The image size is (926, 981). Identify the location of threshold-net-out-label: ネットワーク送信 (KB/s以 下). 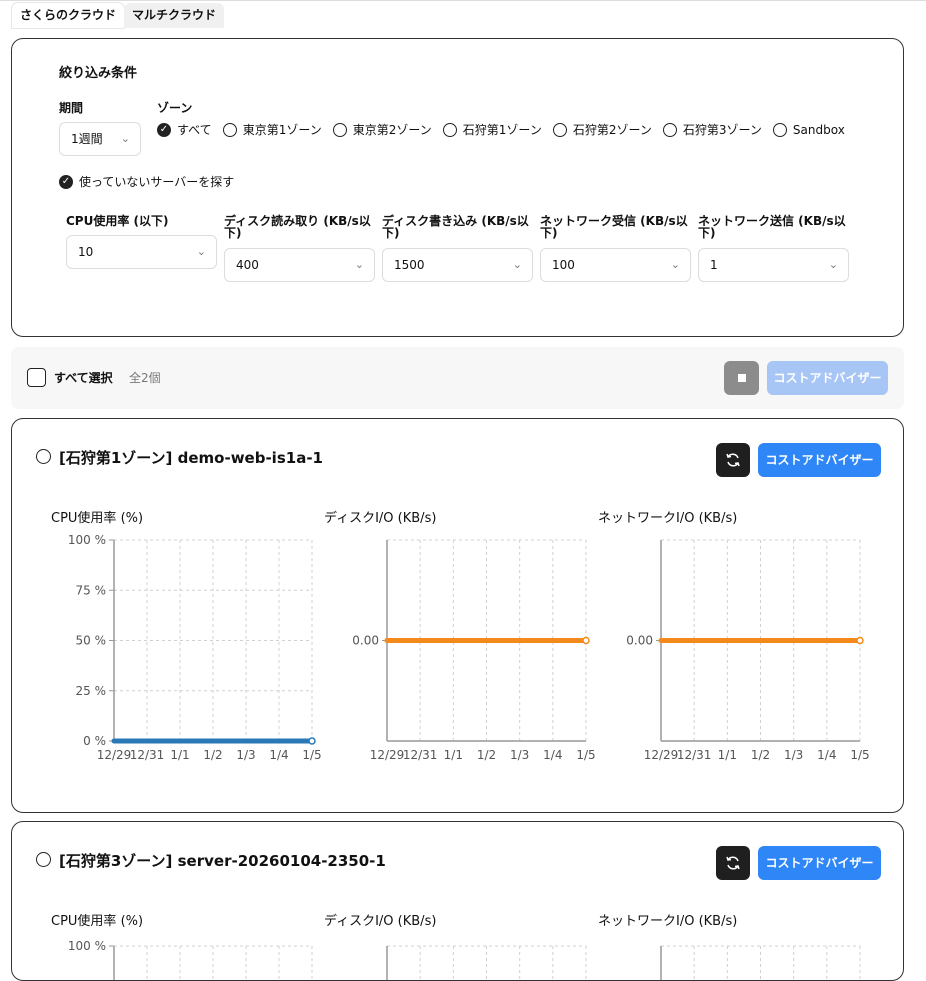
(772, 227).